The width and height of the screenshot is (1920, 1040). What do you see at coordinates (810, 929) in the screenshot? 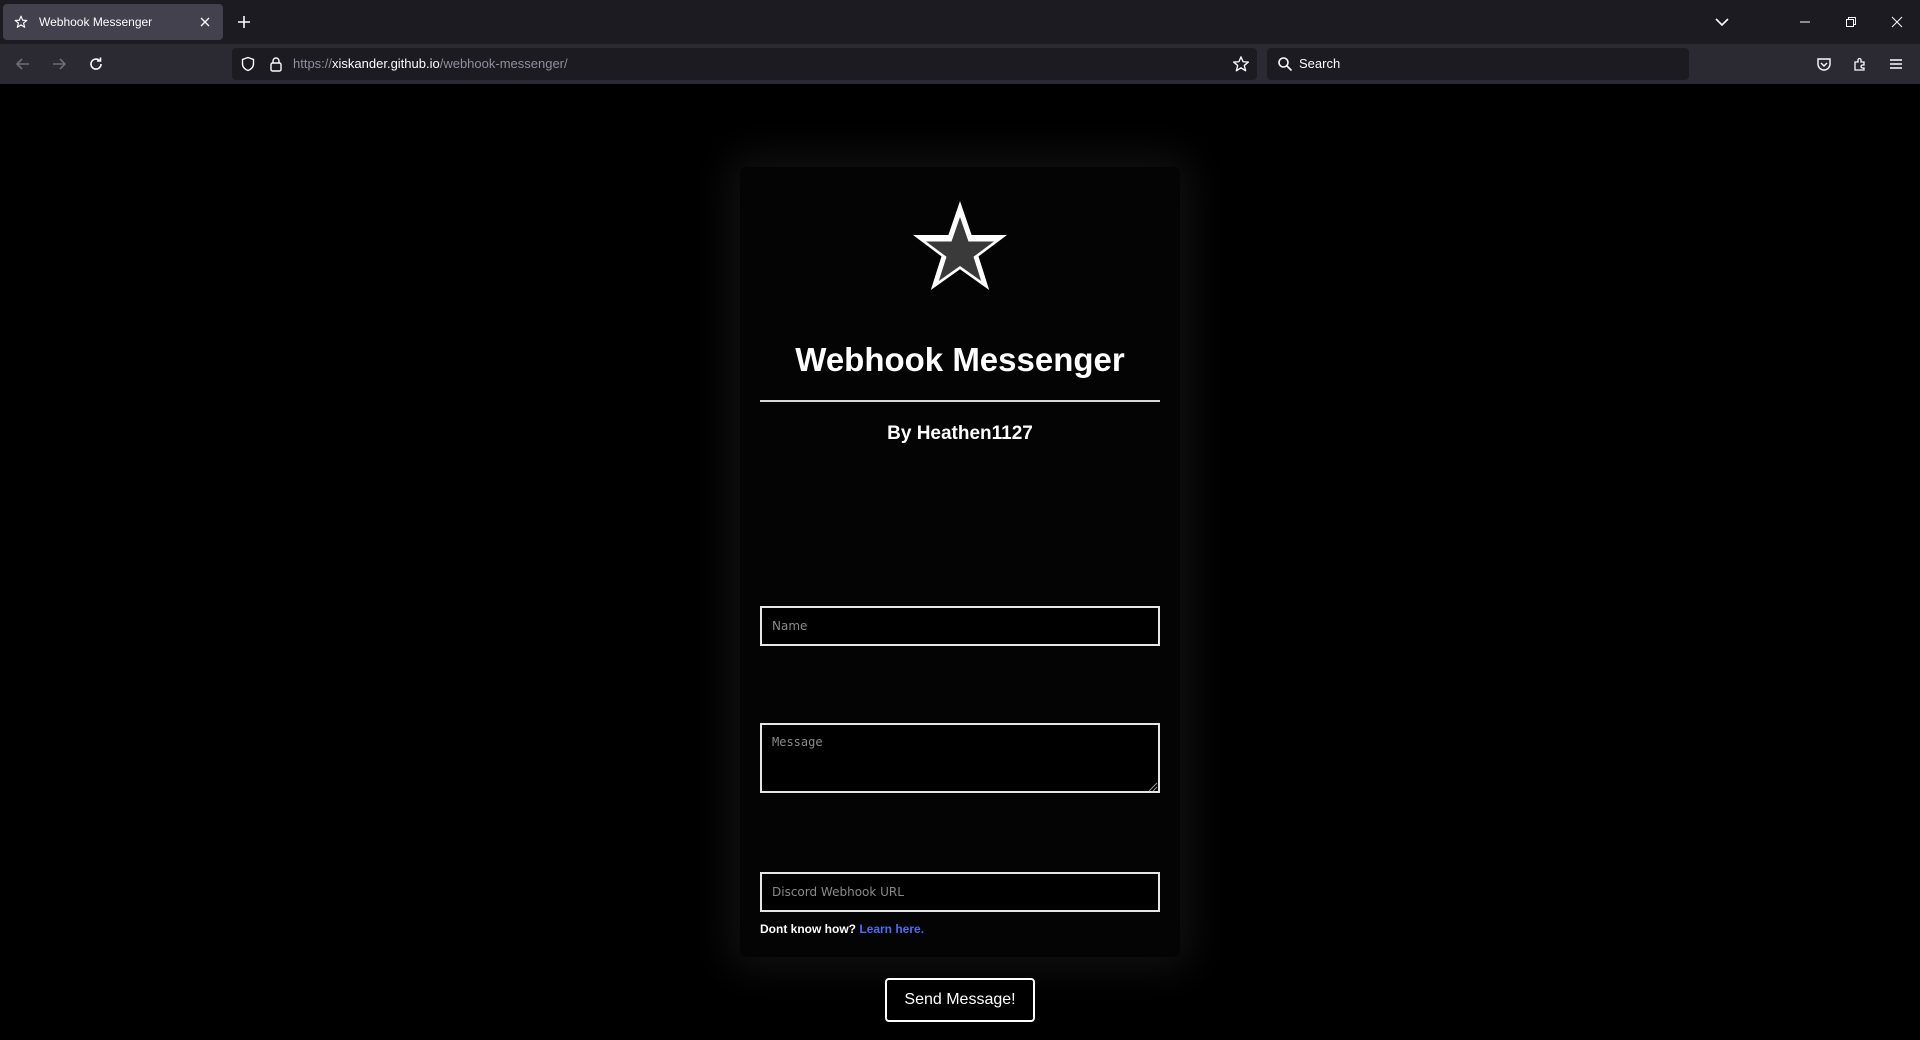
I see `help-text: Dont know how?` at bounding box center [810, 929].